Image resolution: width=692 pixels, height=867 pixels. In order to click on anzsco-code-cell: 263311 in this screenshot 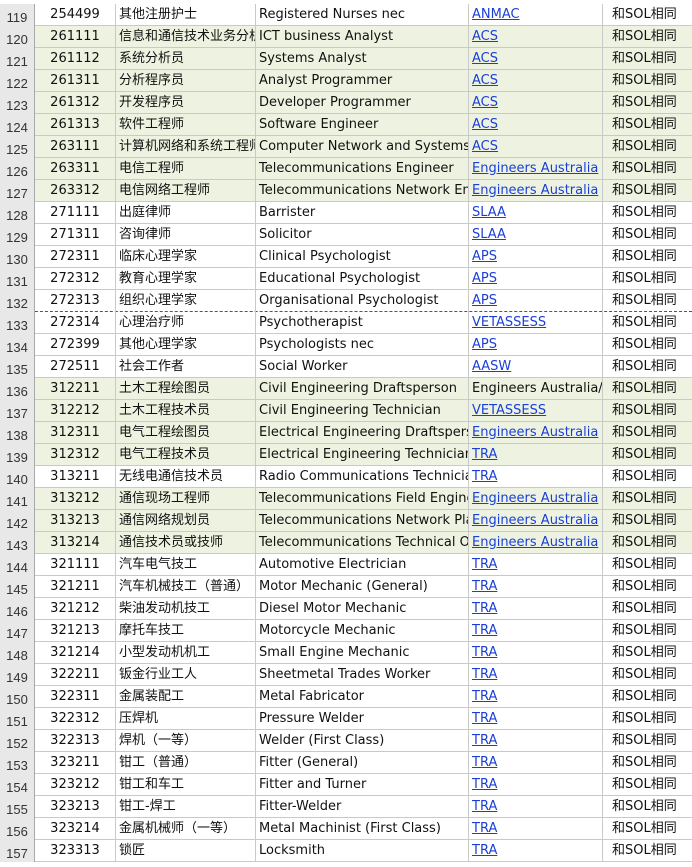, I will do `click(75, 169)`.